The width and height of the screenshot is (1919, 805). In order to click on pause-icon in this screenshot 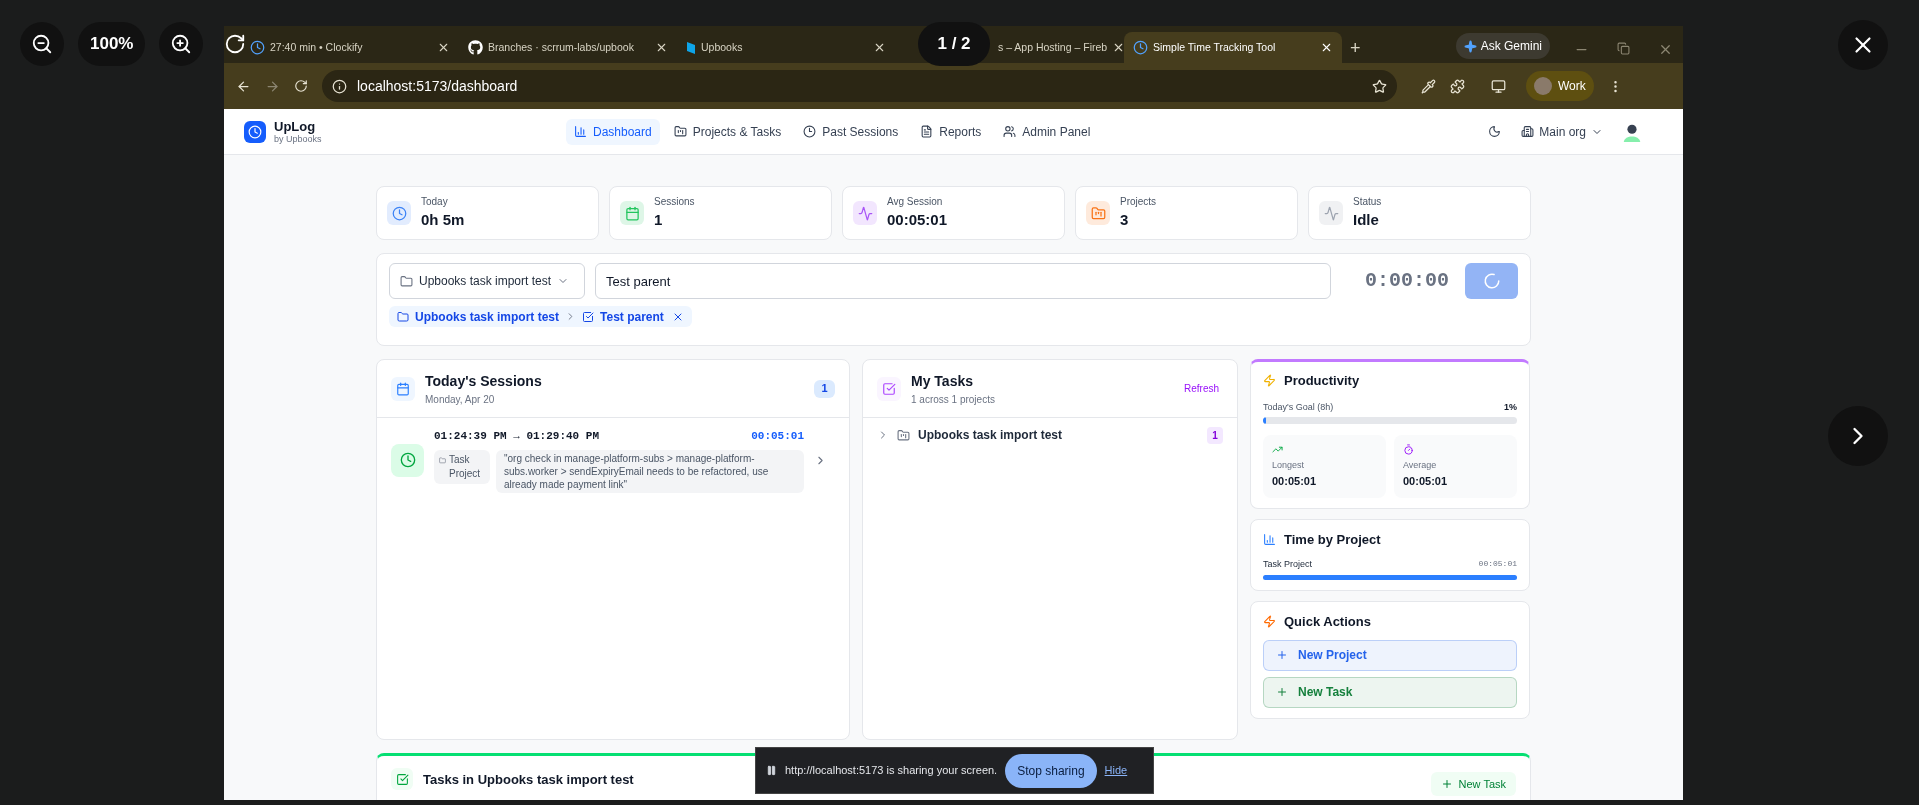, I will do `click(771, 770)`.